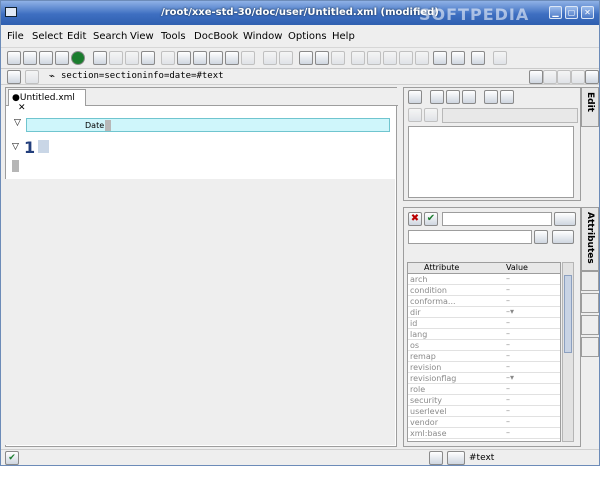  I want to click on table-row: xml:base –, so click(484, 433).